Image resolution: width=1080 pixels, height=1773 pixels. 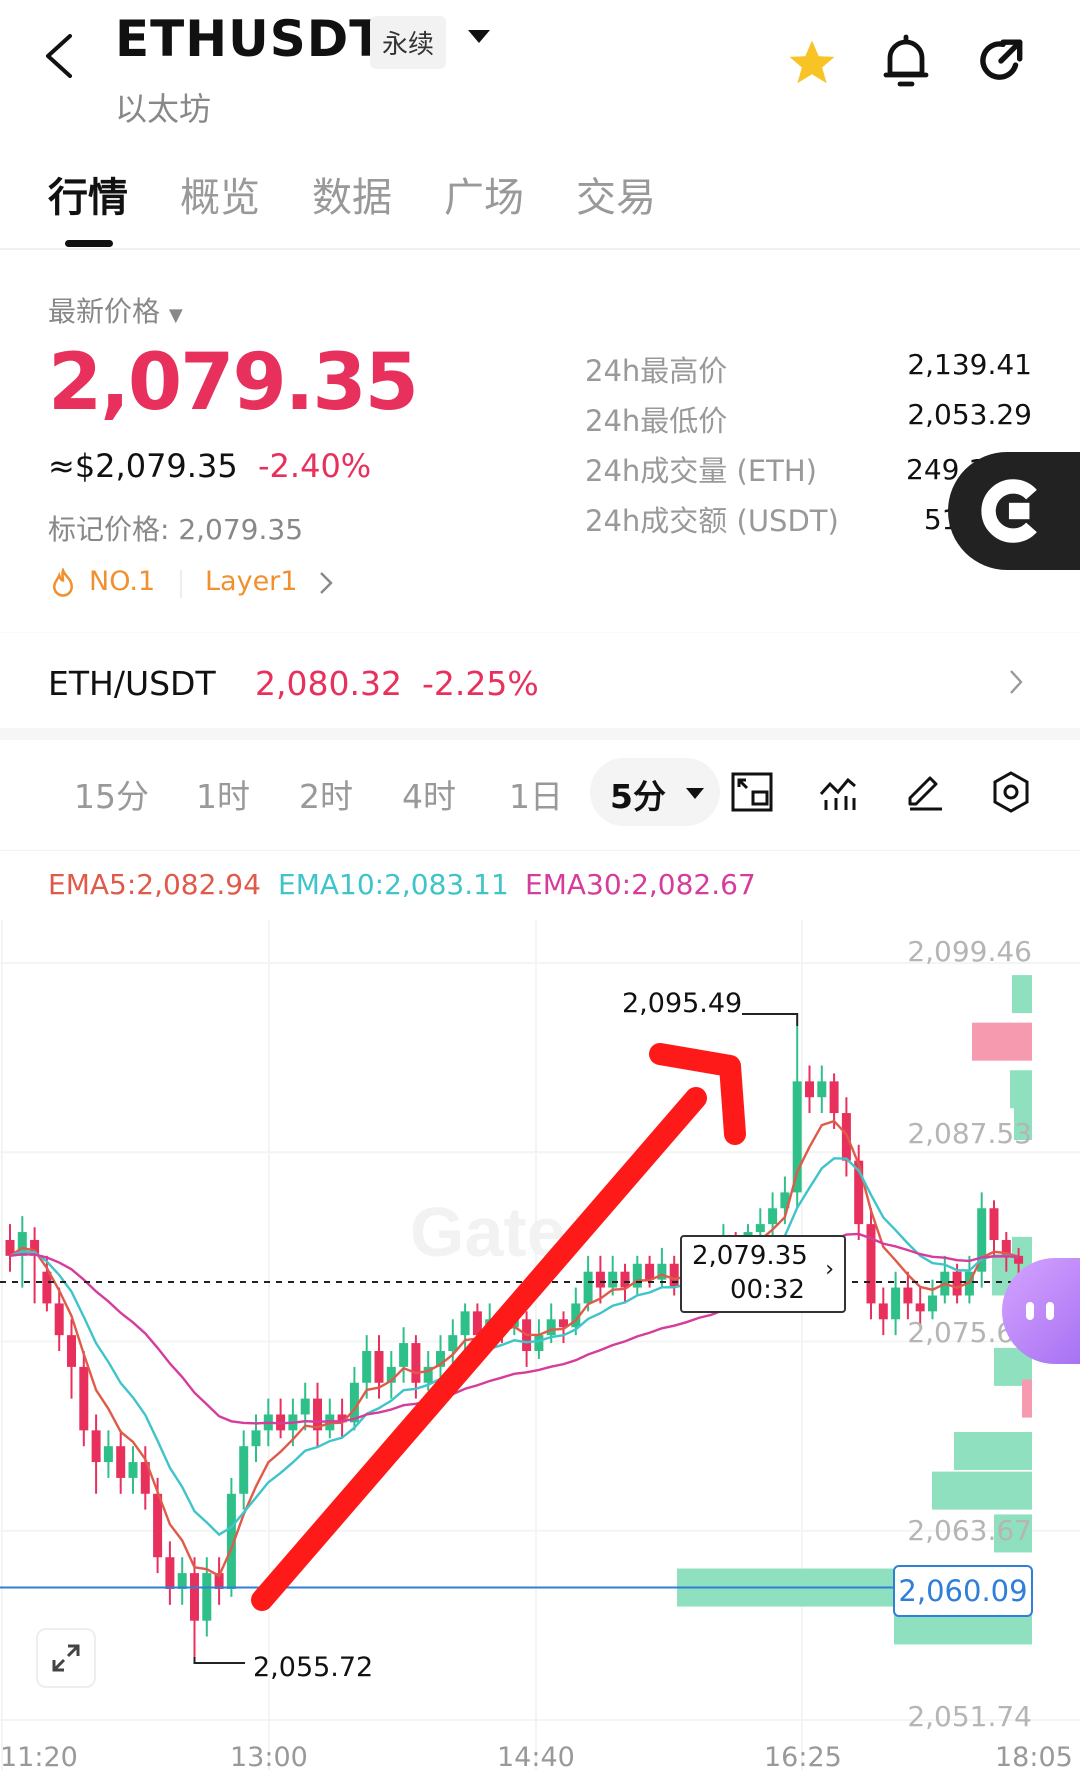 What do you see at coordinates (969, 1530) in the screenshot?
I see `y-tick-label: 2,063.67` at bounding box center [969, 1530].